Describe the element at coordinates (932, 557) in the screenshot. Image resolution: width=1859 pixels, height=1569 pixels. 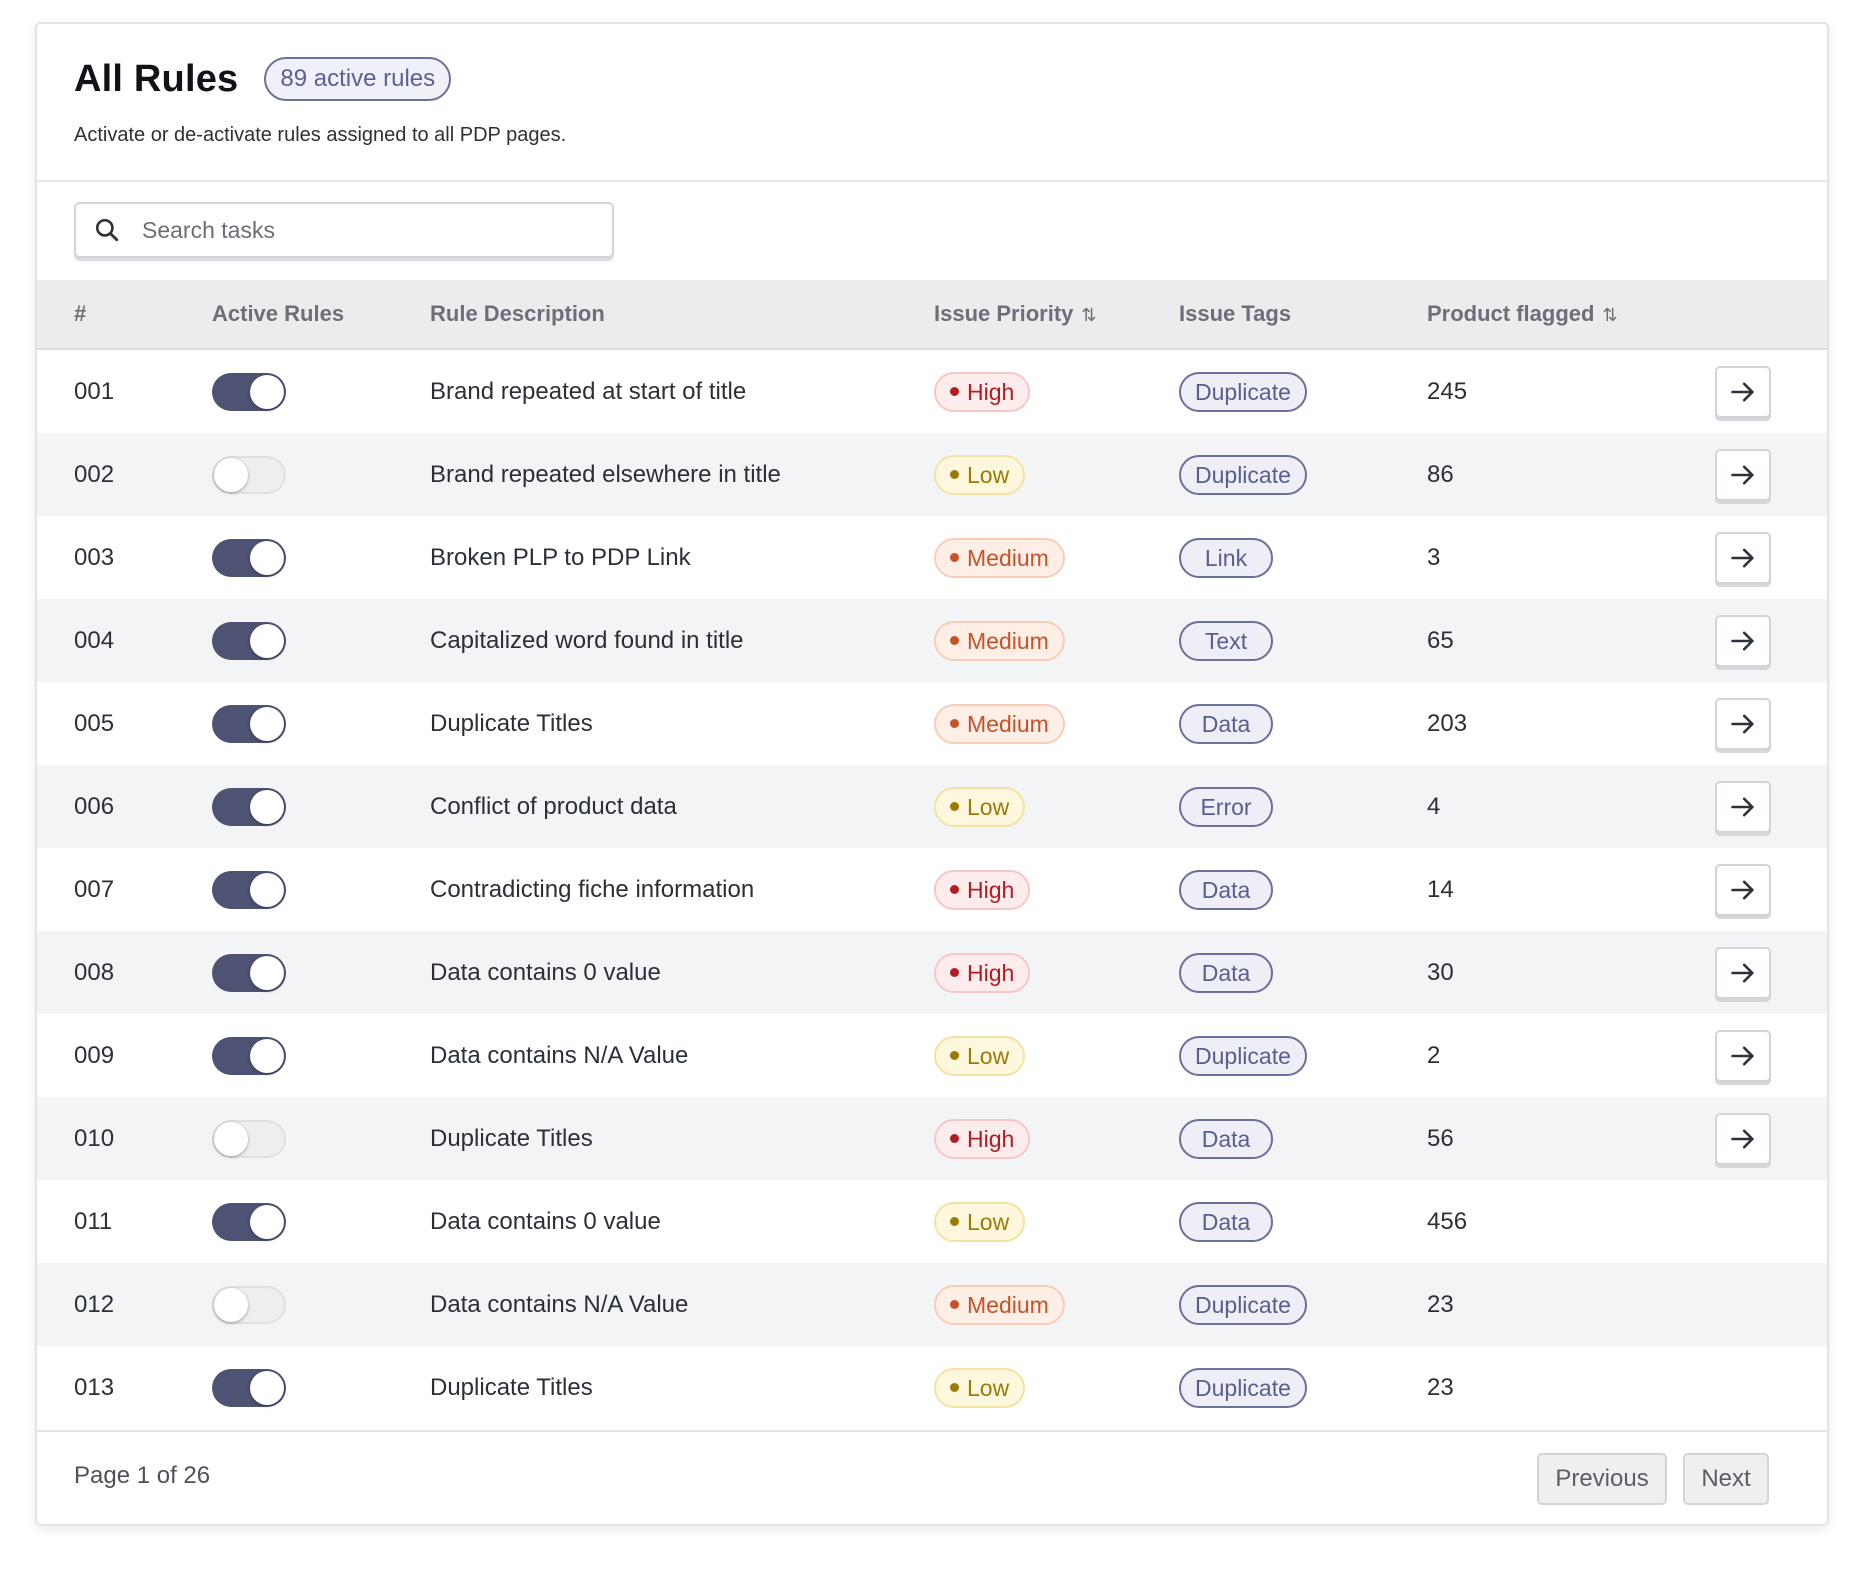
I see `table-row: 003 Broken PLP to PDP Link Medium Link 3` at that location.